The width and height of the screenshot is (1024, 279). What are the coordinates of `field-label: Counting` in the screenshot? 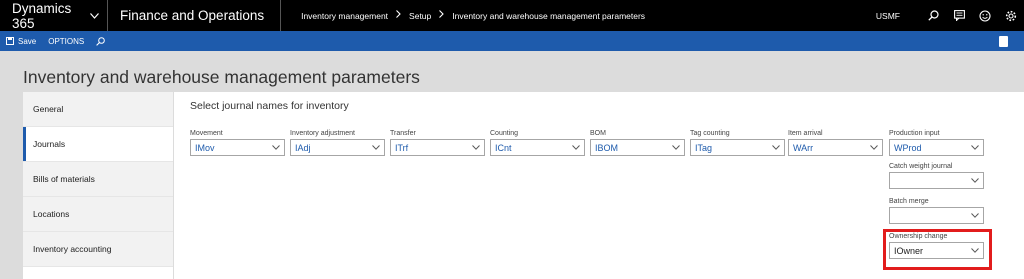 It's located at (504, 133).